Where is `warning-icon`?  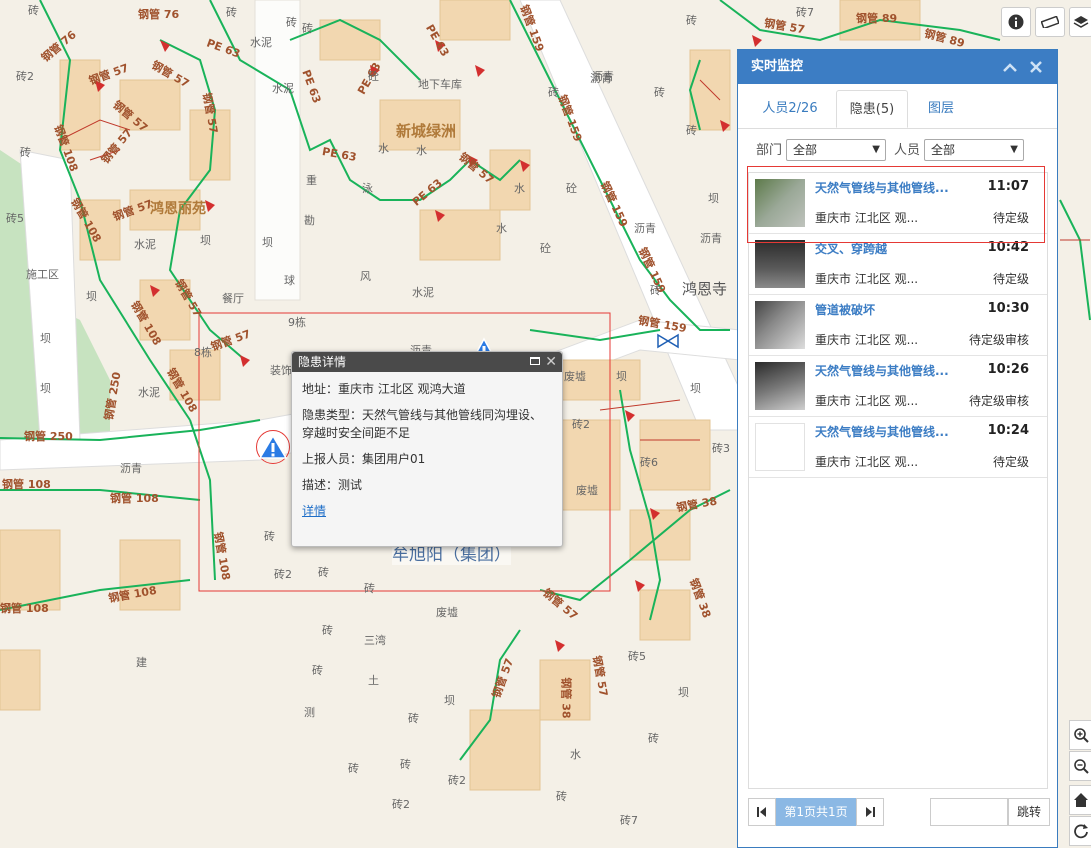
warning-icon is located at coordinates (273, 447).